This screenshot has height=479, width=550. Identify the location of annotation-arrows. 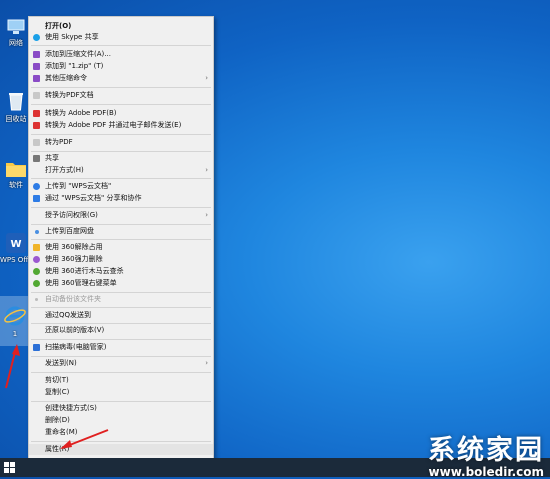
(57, 396).